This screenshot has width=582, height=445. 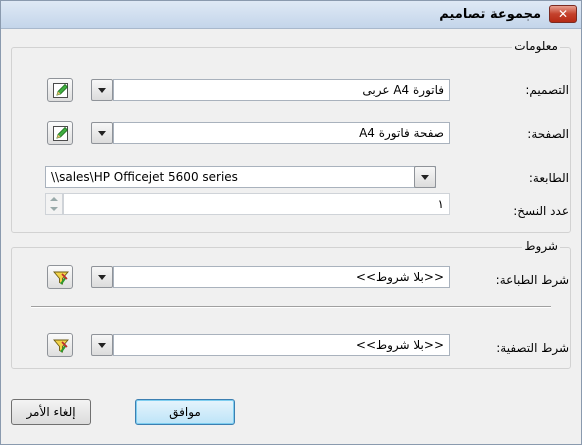 What do you see at coordinates (281, 133) in the screenshot?
I see `page-select: صفحة فاتورة A4` at bounding box center [281, 133].